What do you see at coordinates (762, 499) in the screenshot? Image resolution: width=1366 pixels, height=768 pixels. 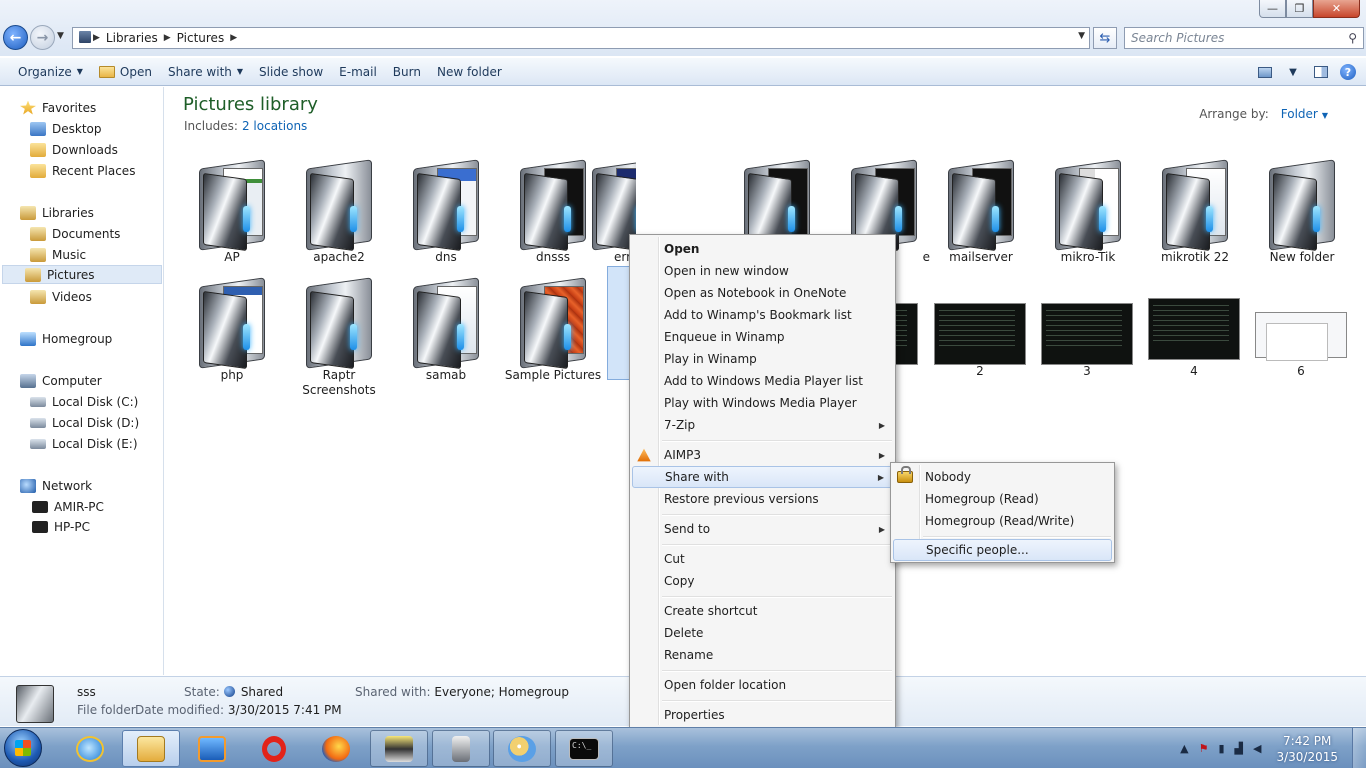 I see `menu-restore-versions: Restore previous versions` at bounding box center [762, 499].